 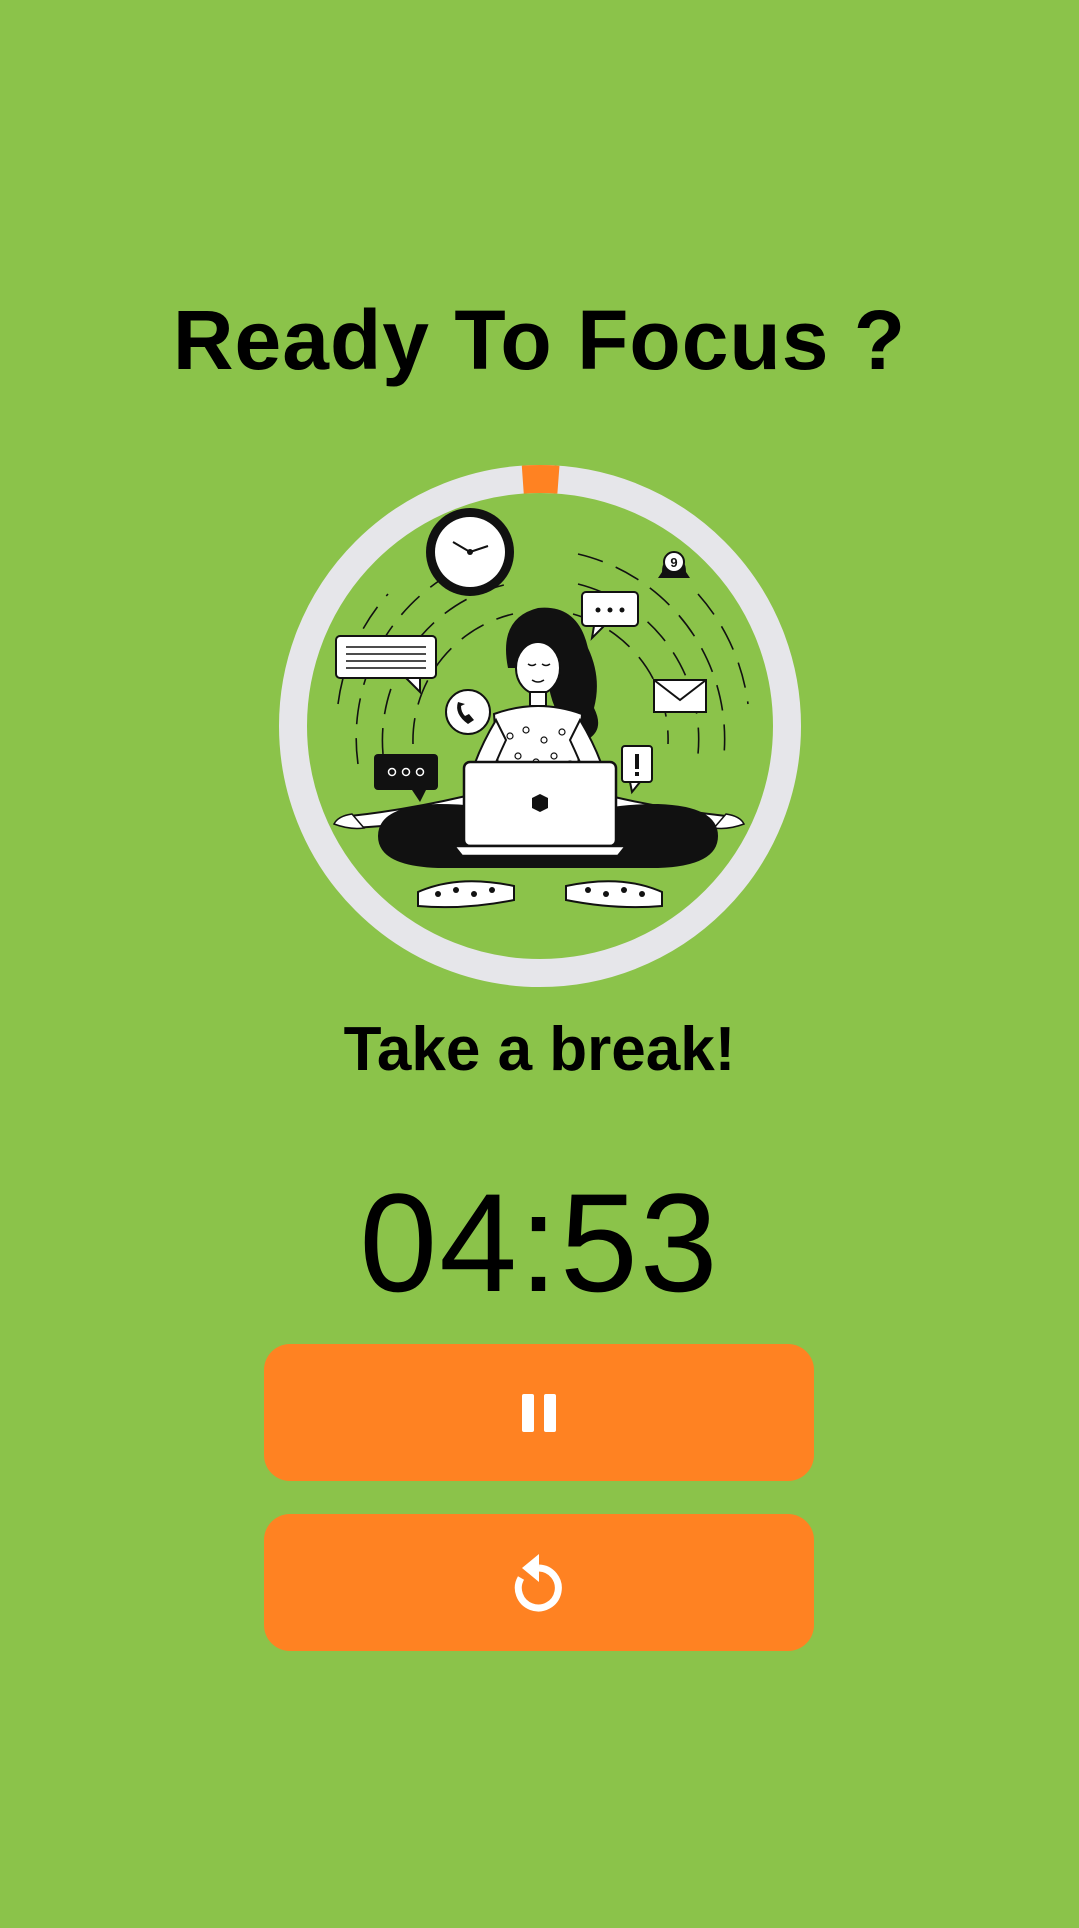 I want to click on dark-chat-bubble-icon, so click(x=406, y=778).